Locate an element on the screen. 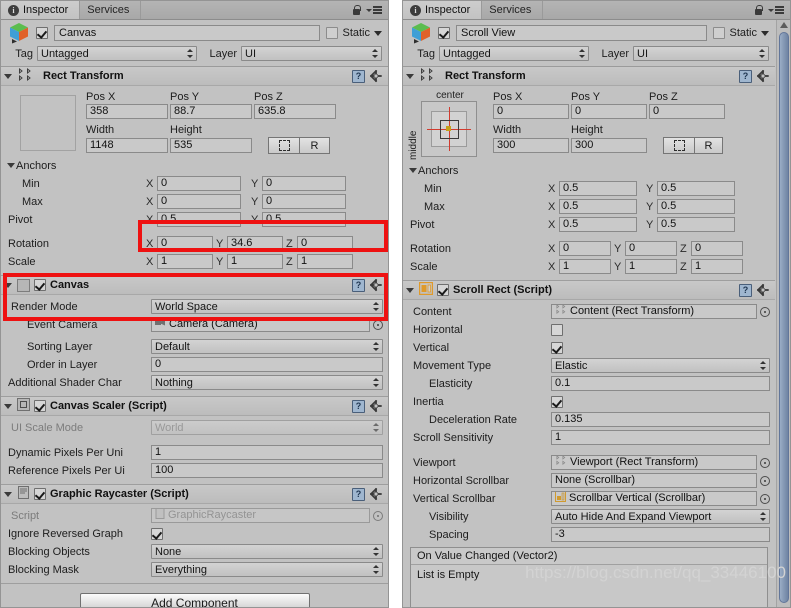 This screenshot has height=608, width=791. layer-dropdown: UI is located at coordinates (701, 53).